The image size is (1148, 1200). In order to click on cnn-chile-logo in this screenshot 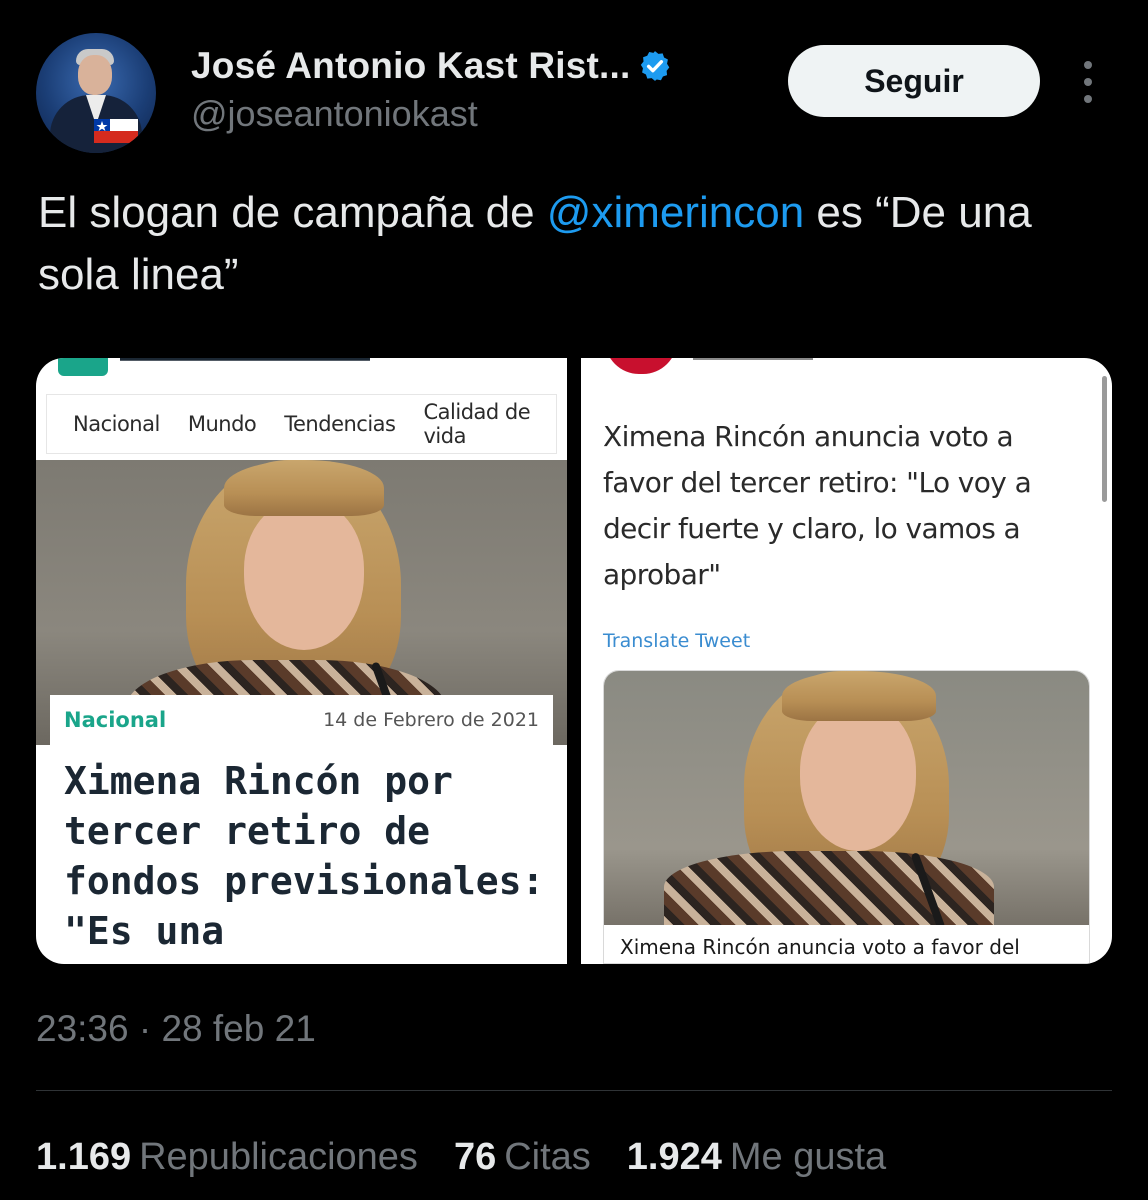, I will do `click(641, 366)`.